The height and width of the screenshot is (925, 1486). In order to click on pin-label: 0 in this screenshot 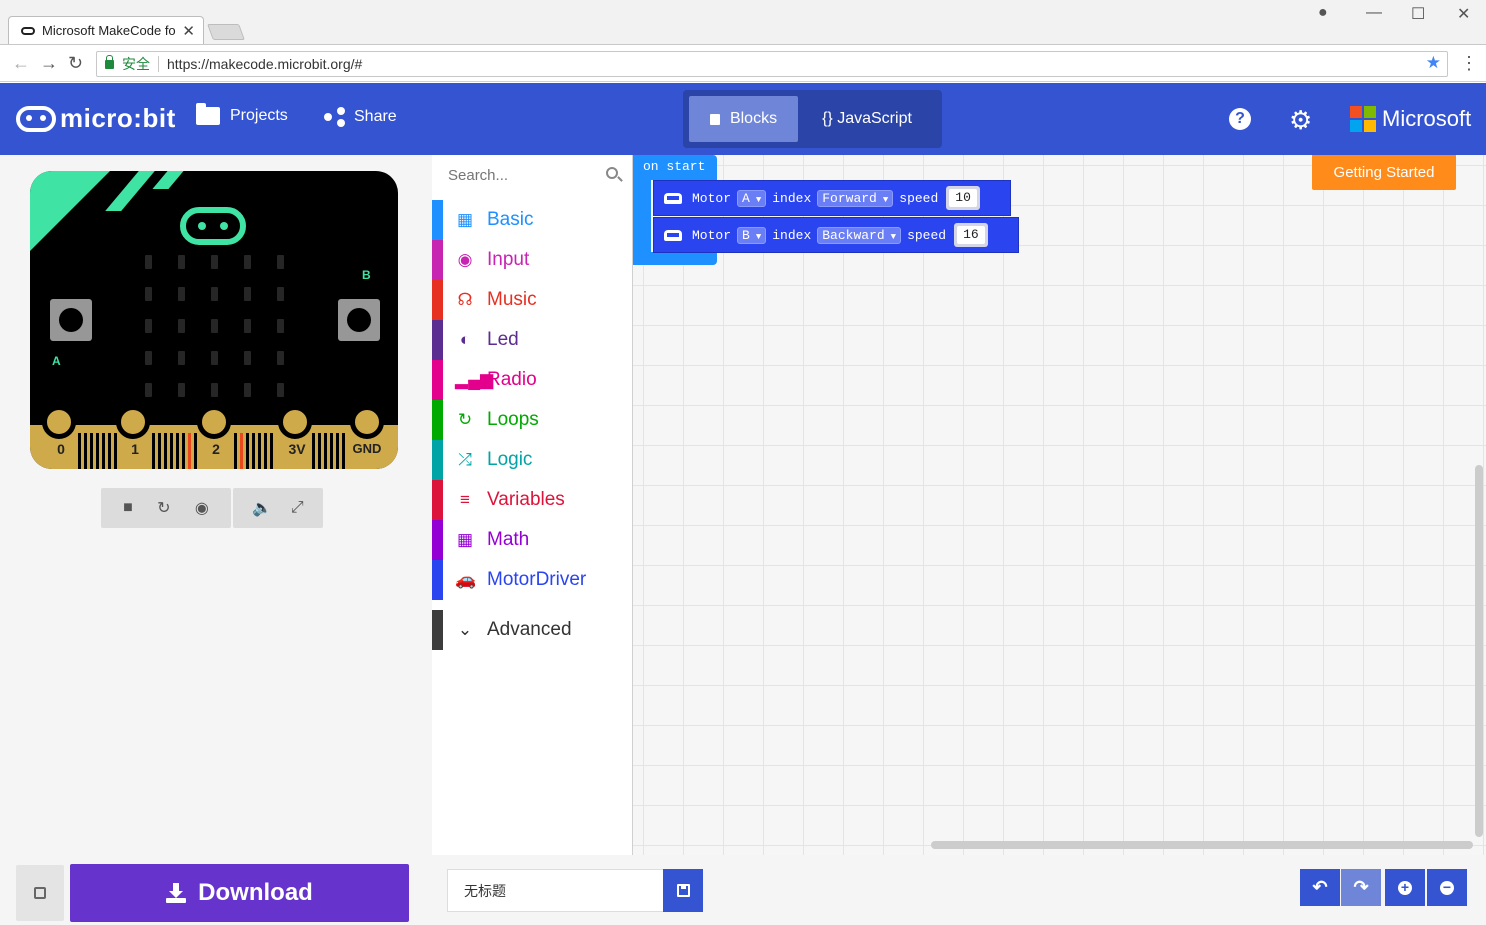, I will do `click(61, 449)`.